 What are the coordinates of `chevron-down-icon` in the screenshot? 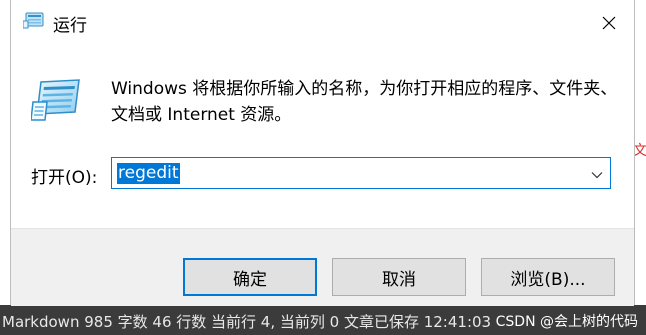 It's located at (597, 175).